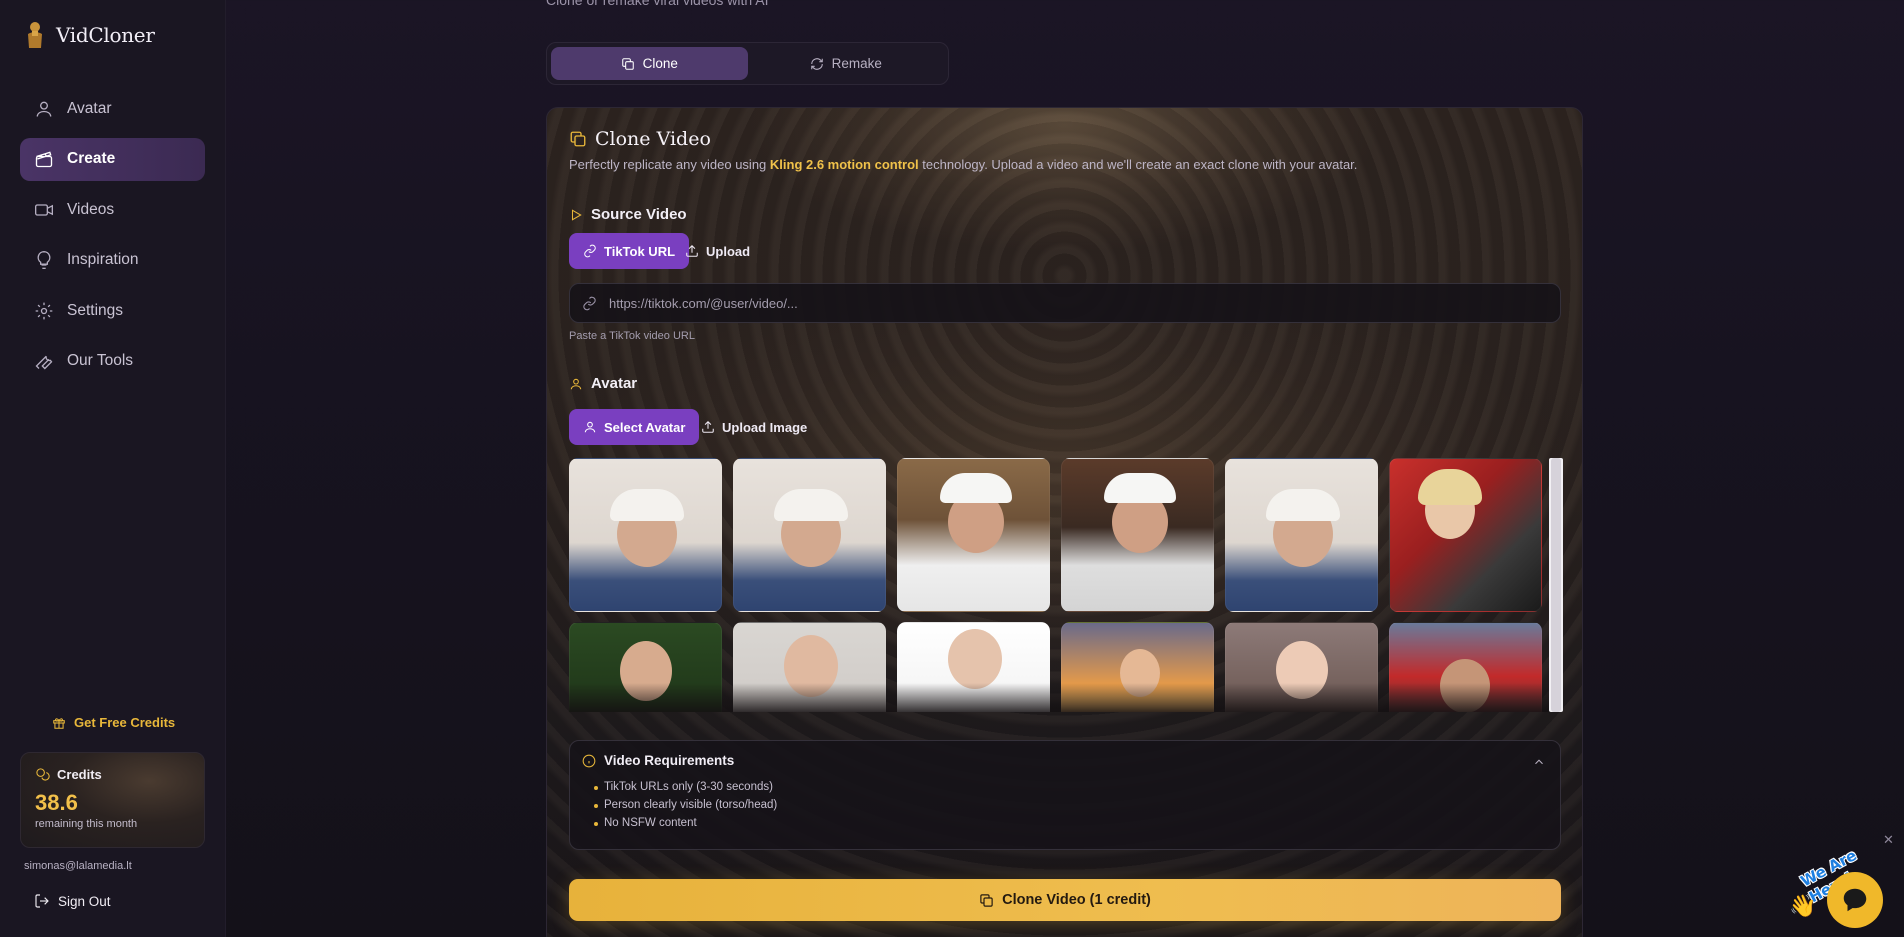  What do you see at coordinates (728, 251) in the screenshot?
I see `upload-video-label: Upload` at bounding box center [728, 251].